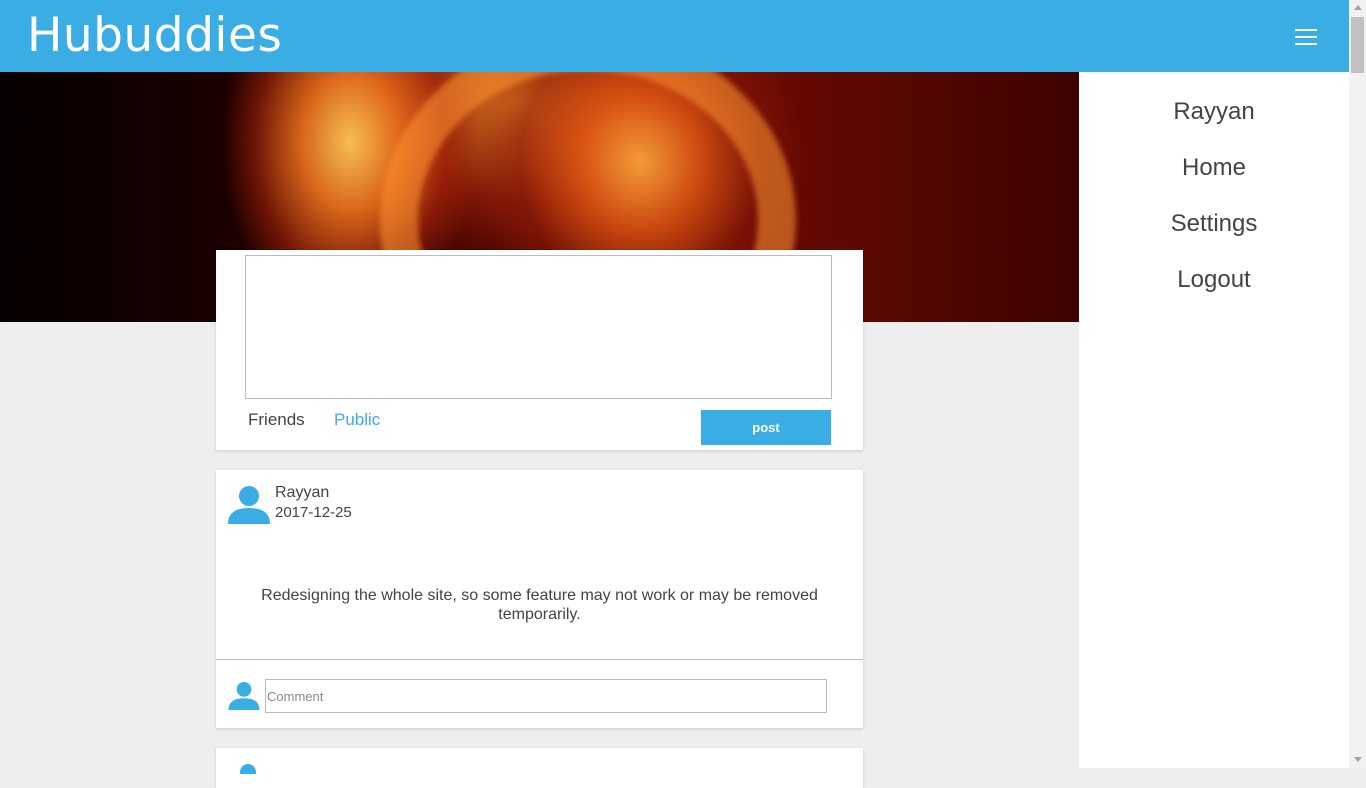 The height and width of the screenshot is (788, 1366). Describe the element at coordinates (546, 696) in the screenshot. I see `comment-input` at that location.